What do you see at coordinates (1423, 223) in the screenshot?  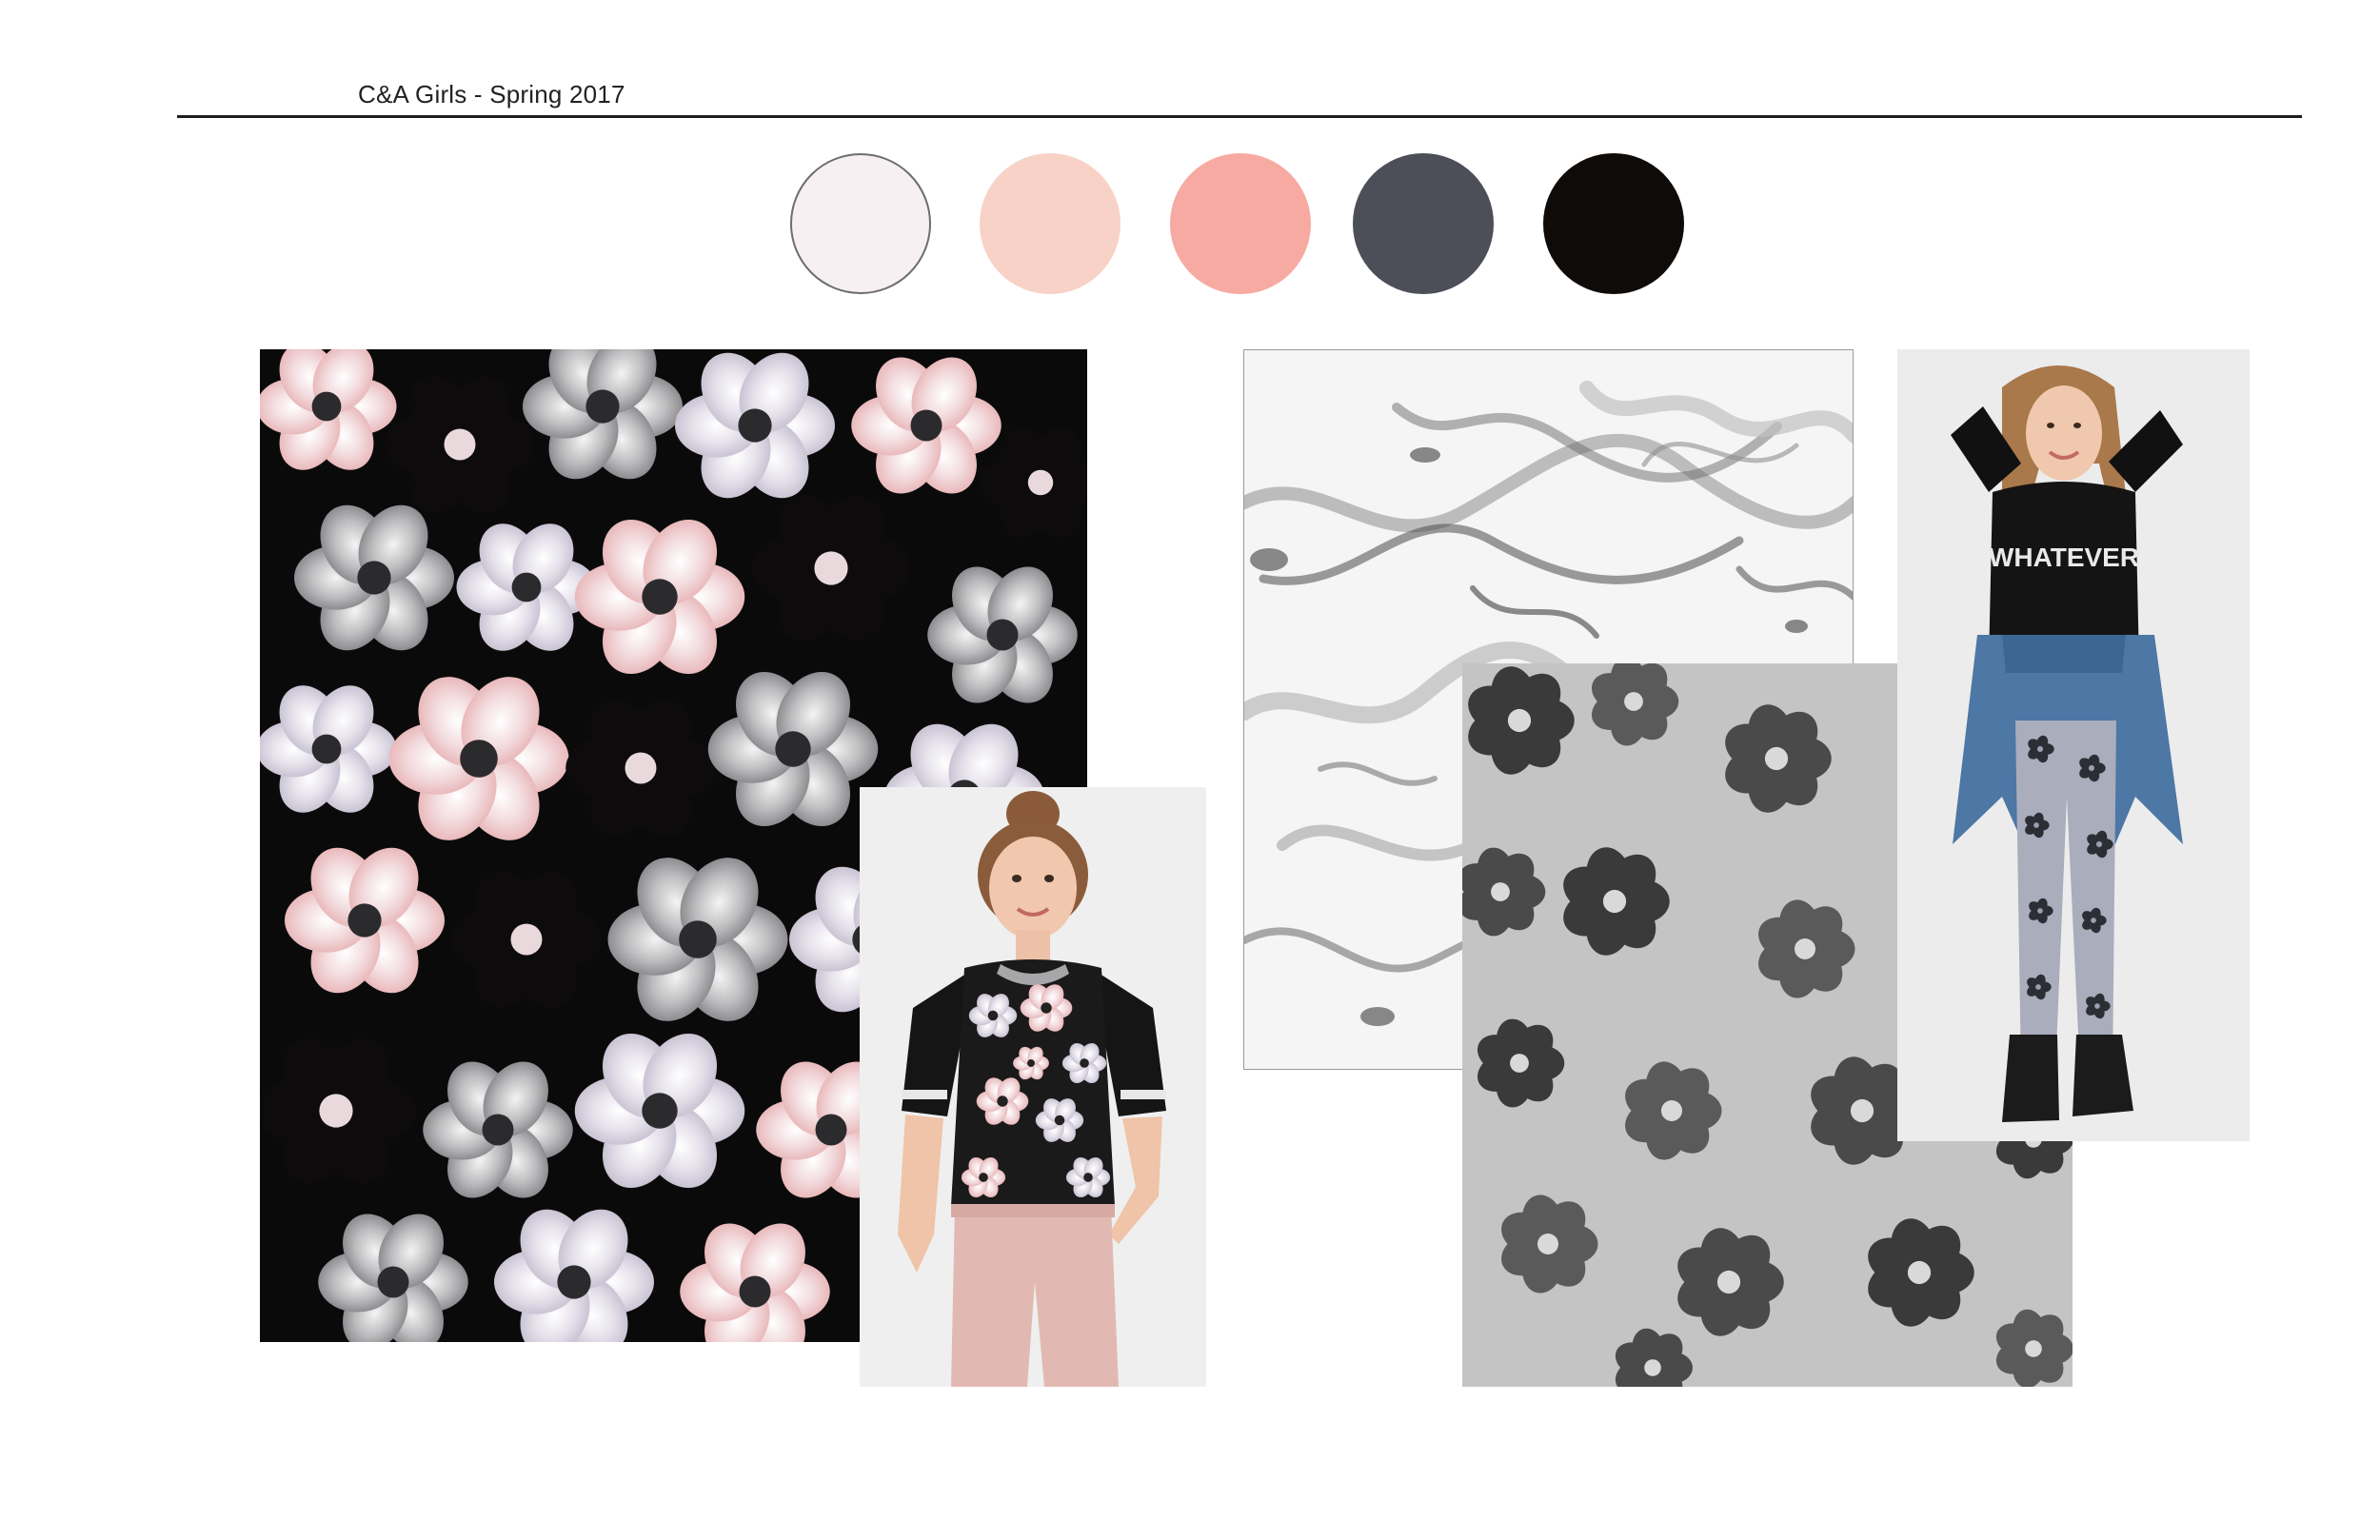 I see `swatch-charcoal` at bounding box center [1423, 223].